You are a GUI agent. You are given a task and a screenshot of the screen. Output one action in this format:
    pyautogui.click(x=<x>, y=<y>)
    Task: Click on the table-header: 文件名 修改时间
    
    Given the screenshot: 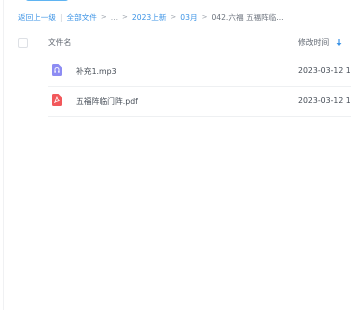 What is the action you would take?
    pyautogui.click(x=182, y=43)
    